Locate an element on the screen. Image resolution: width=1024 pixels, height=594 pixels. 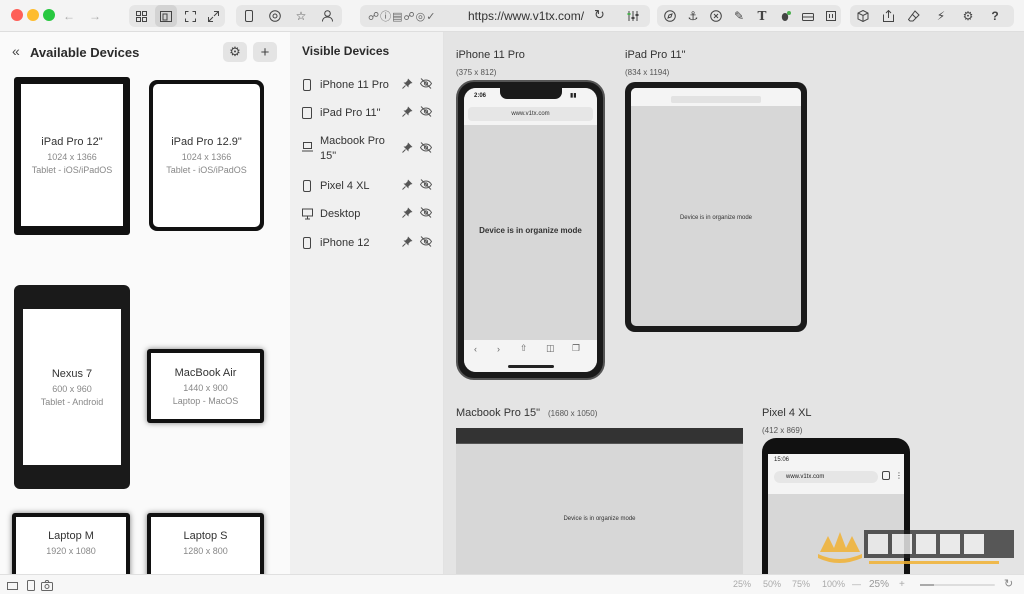
macbook-frame: Device is in organize mode is located at coordinates (599, 501).